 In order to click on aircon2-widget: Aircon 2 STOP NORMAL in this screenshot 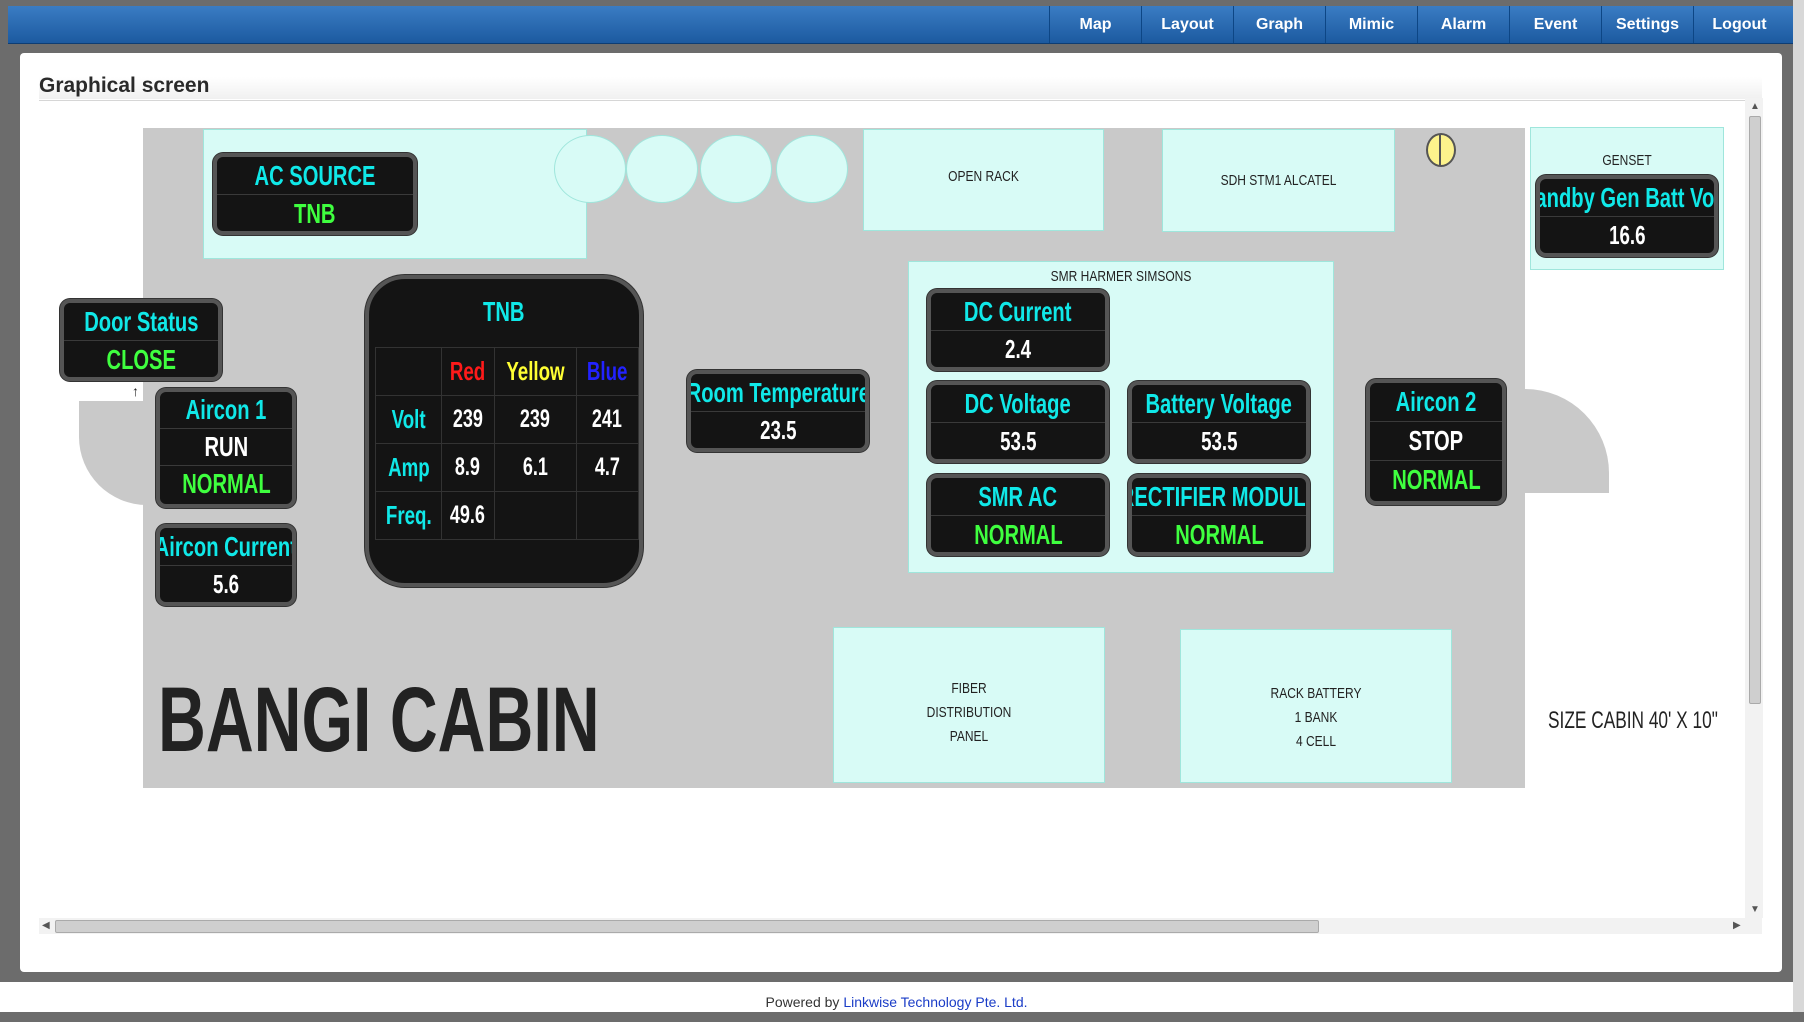, I will do `click(1436, 442)`.